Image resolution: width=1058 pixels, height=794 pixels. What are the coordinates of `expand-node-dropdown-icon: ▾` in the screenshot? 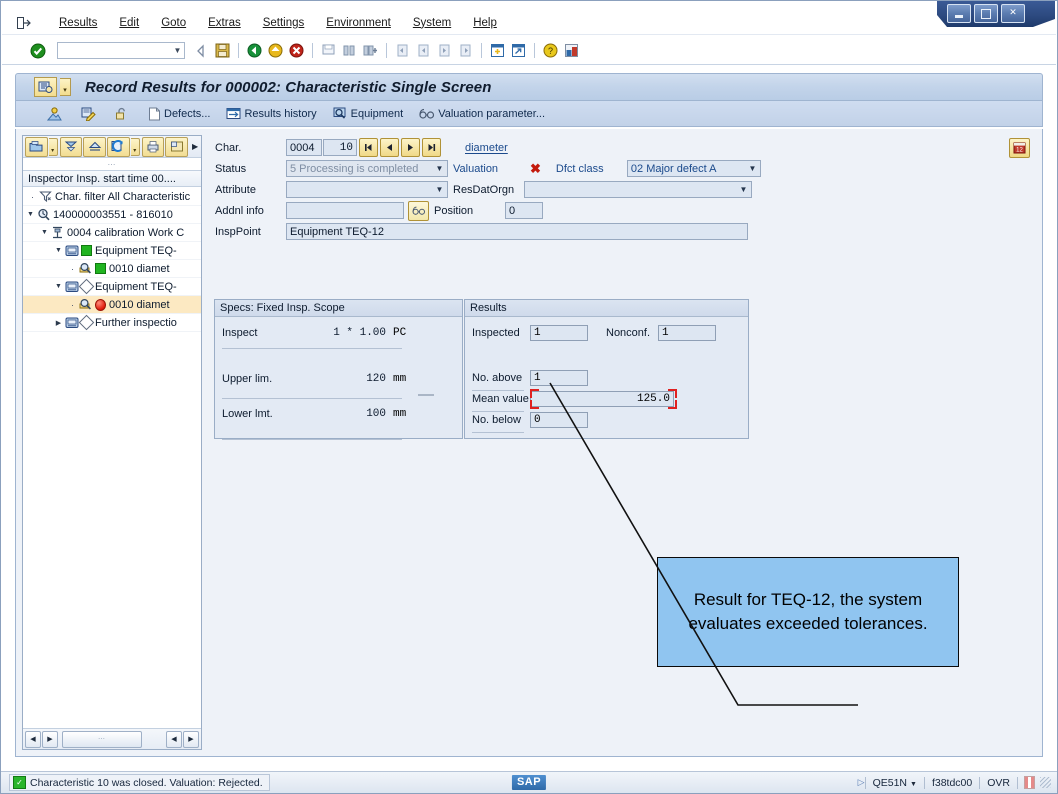 It's located at (53, 146).